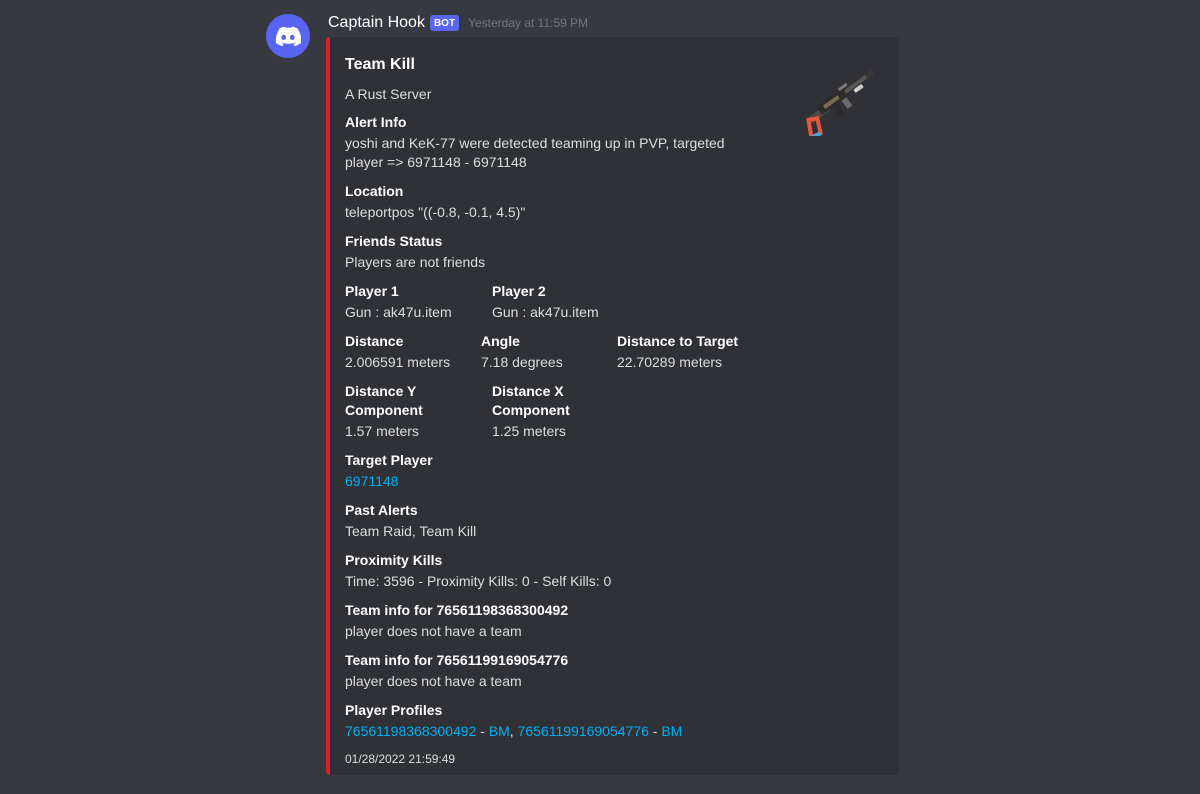  Describe the element at coordinates (415, 262) in the screenshot. I see `field-value: Players are not friends` at that location.